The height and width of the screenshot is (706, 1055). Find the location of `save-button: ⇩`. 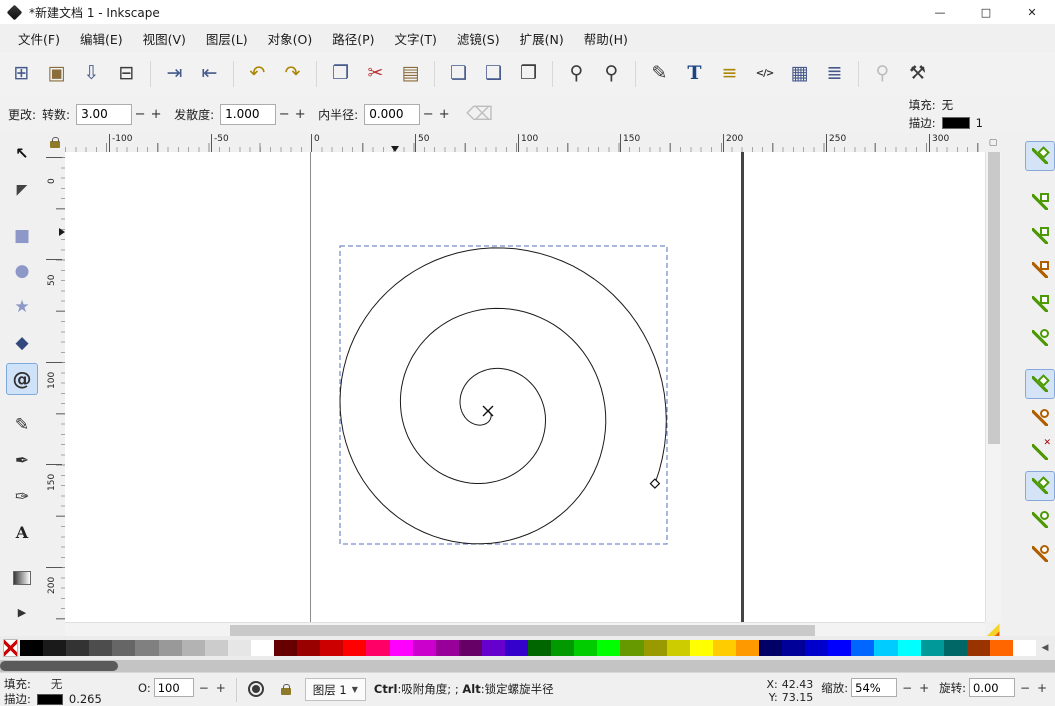

save-button: ⇩ is located at coordinates (91, 73).